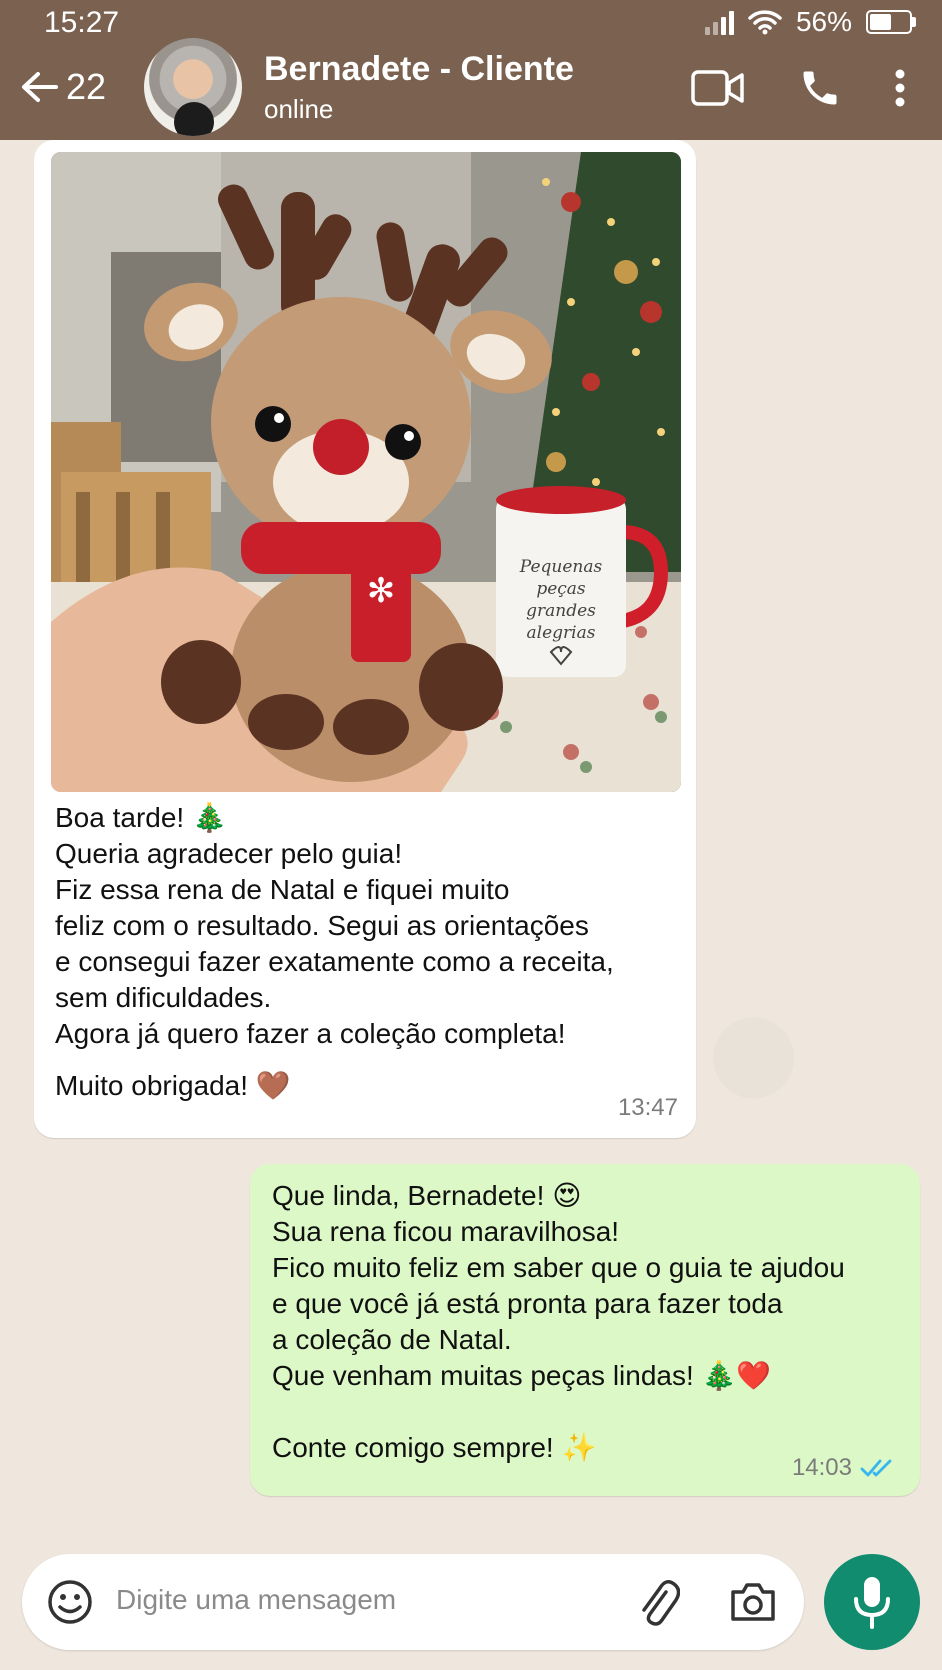  Describe the element at coordinates (823, 21) in the screenshot. I see `battery-percent: 56%` at that location.